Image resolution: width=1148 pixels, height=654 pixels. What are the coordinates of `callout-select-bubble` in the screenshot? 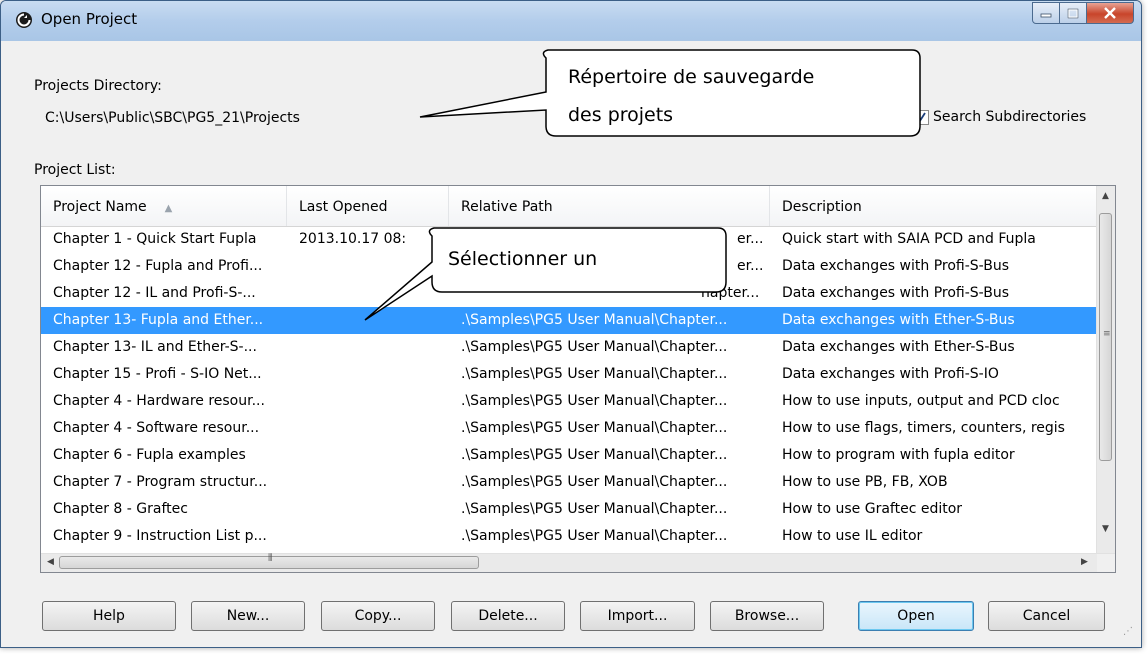 It's located at (545, 274).